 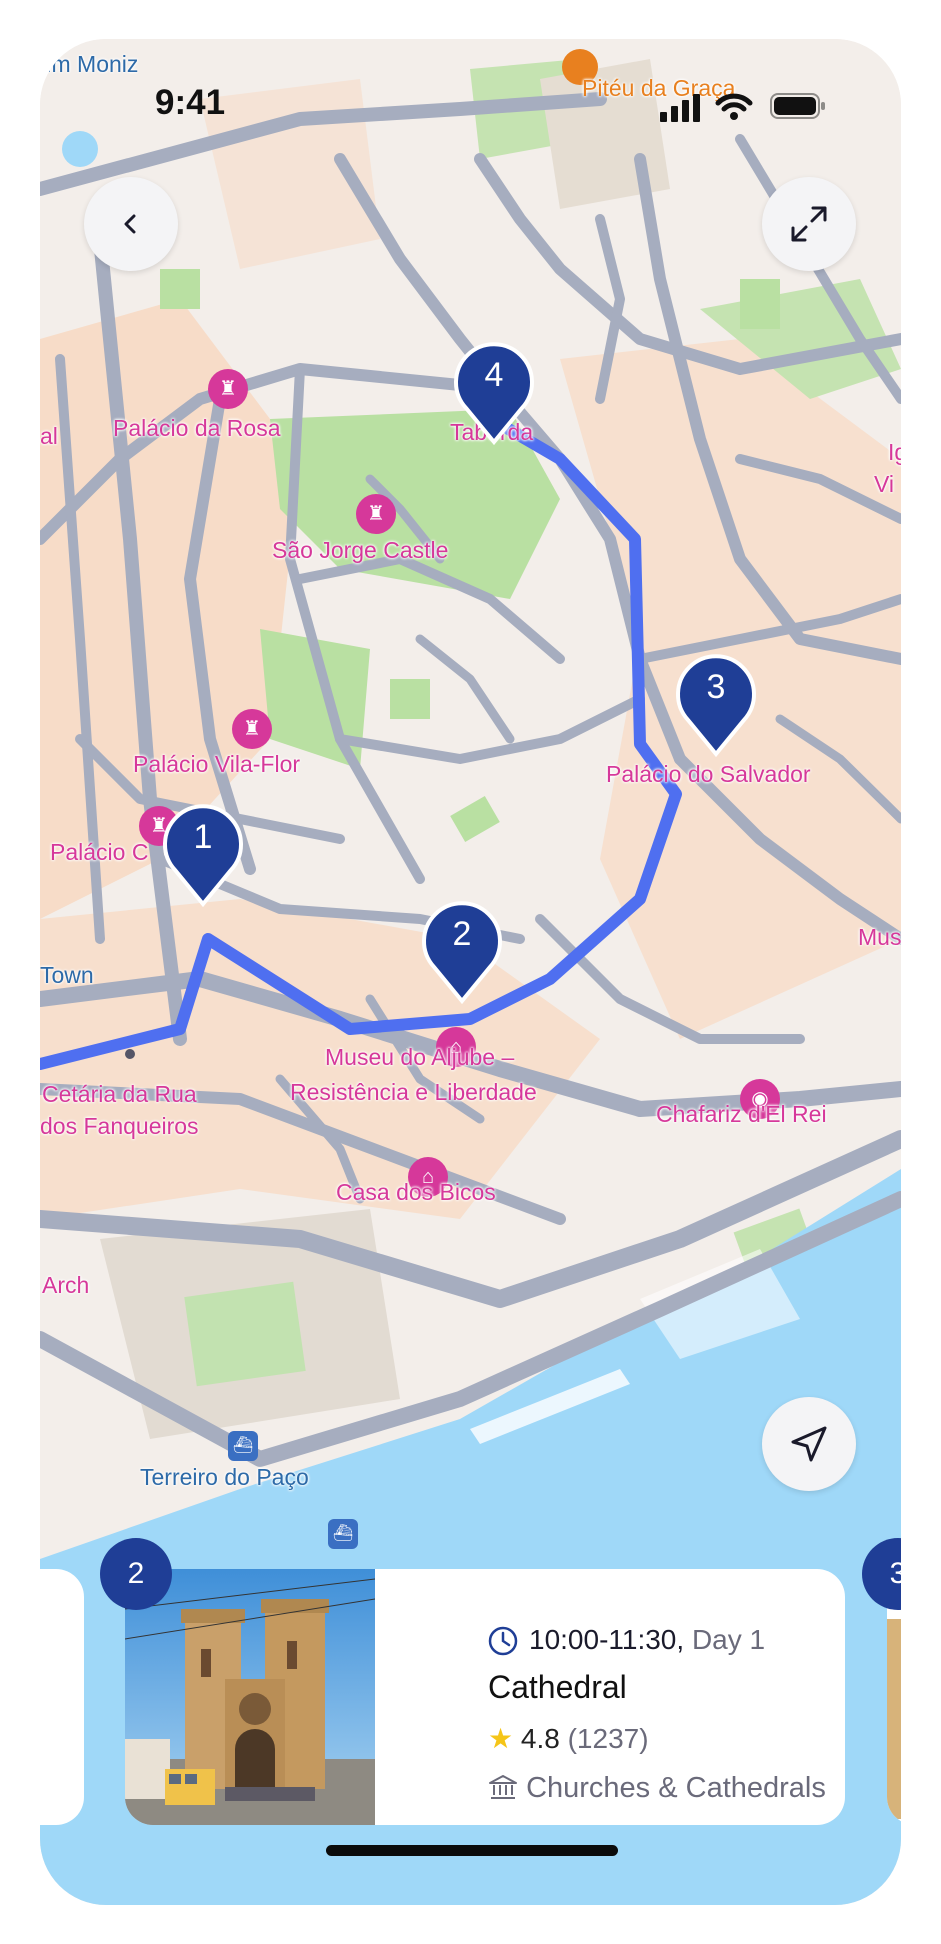 I want to click on map-label: Resistência e Liberdade, so click(x=413, y=1092).